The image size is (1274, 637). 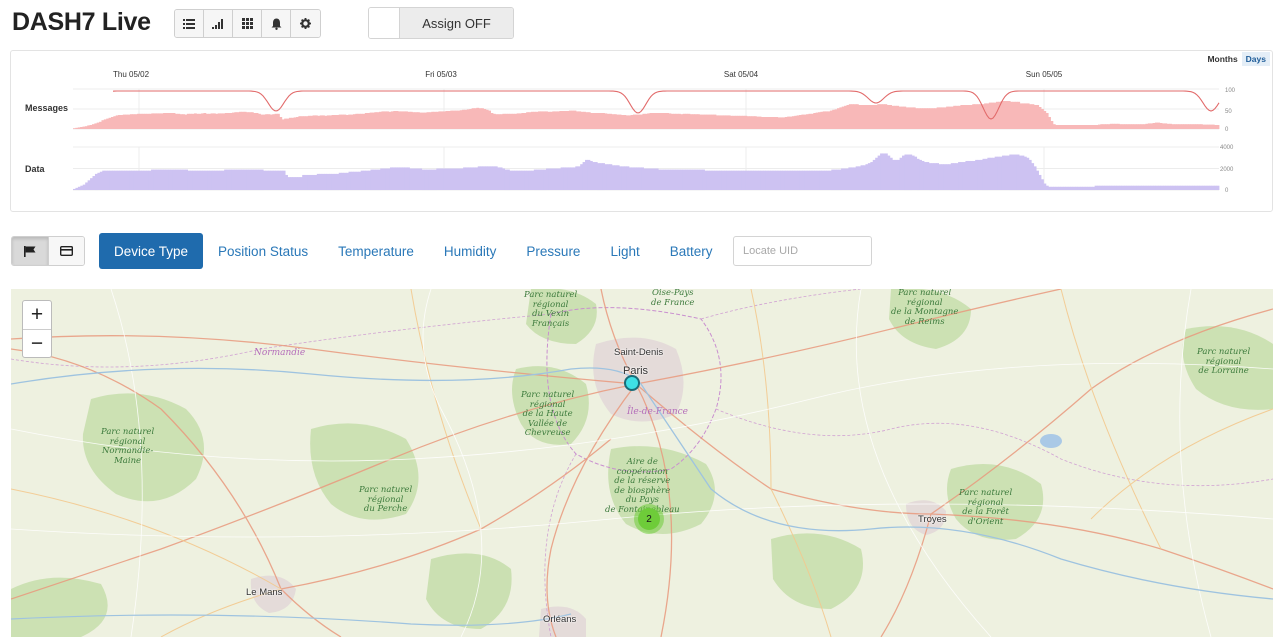 I want to click on notifications-button, so click(x=276, y=23).